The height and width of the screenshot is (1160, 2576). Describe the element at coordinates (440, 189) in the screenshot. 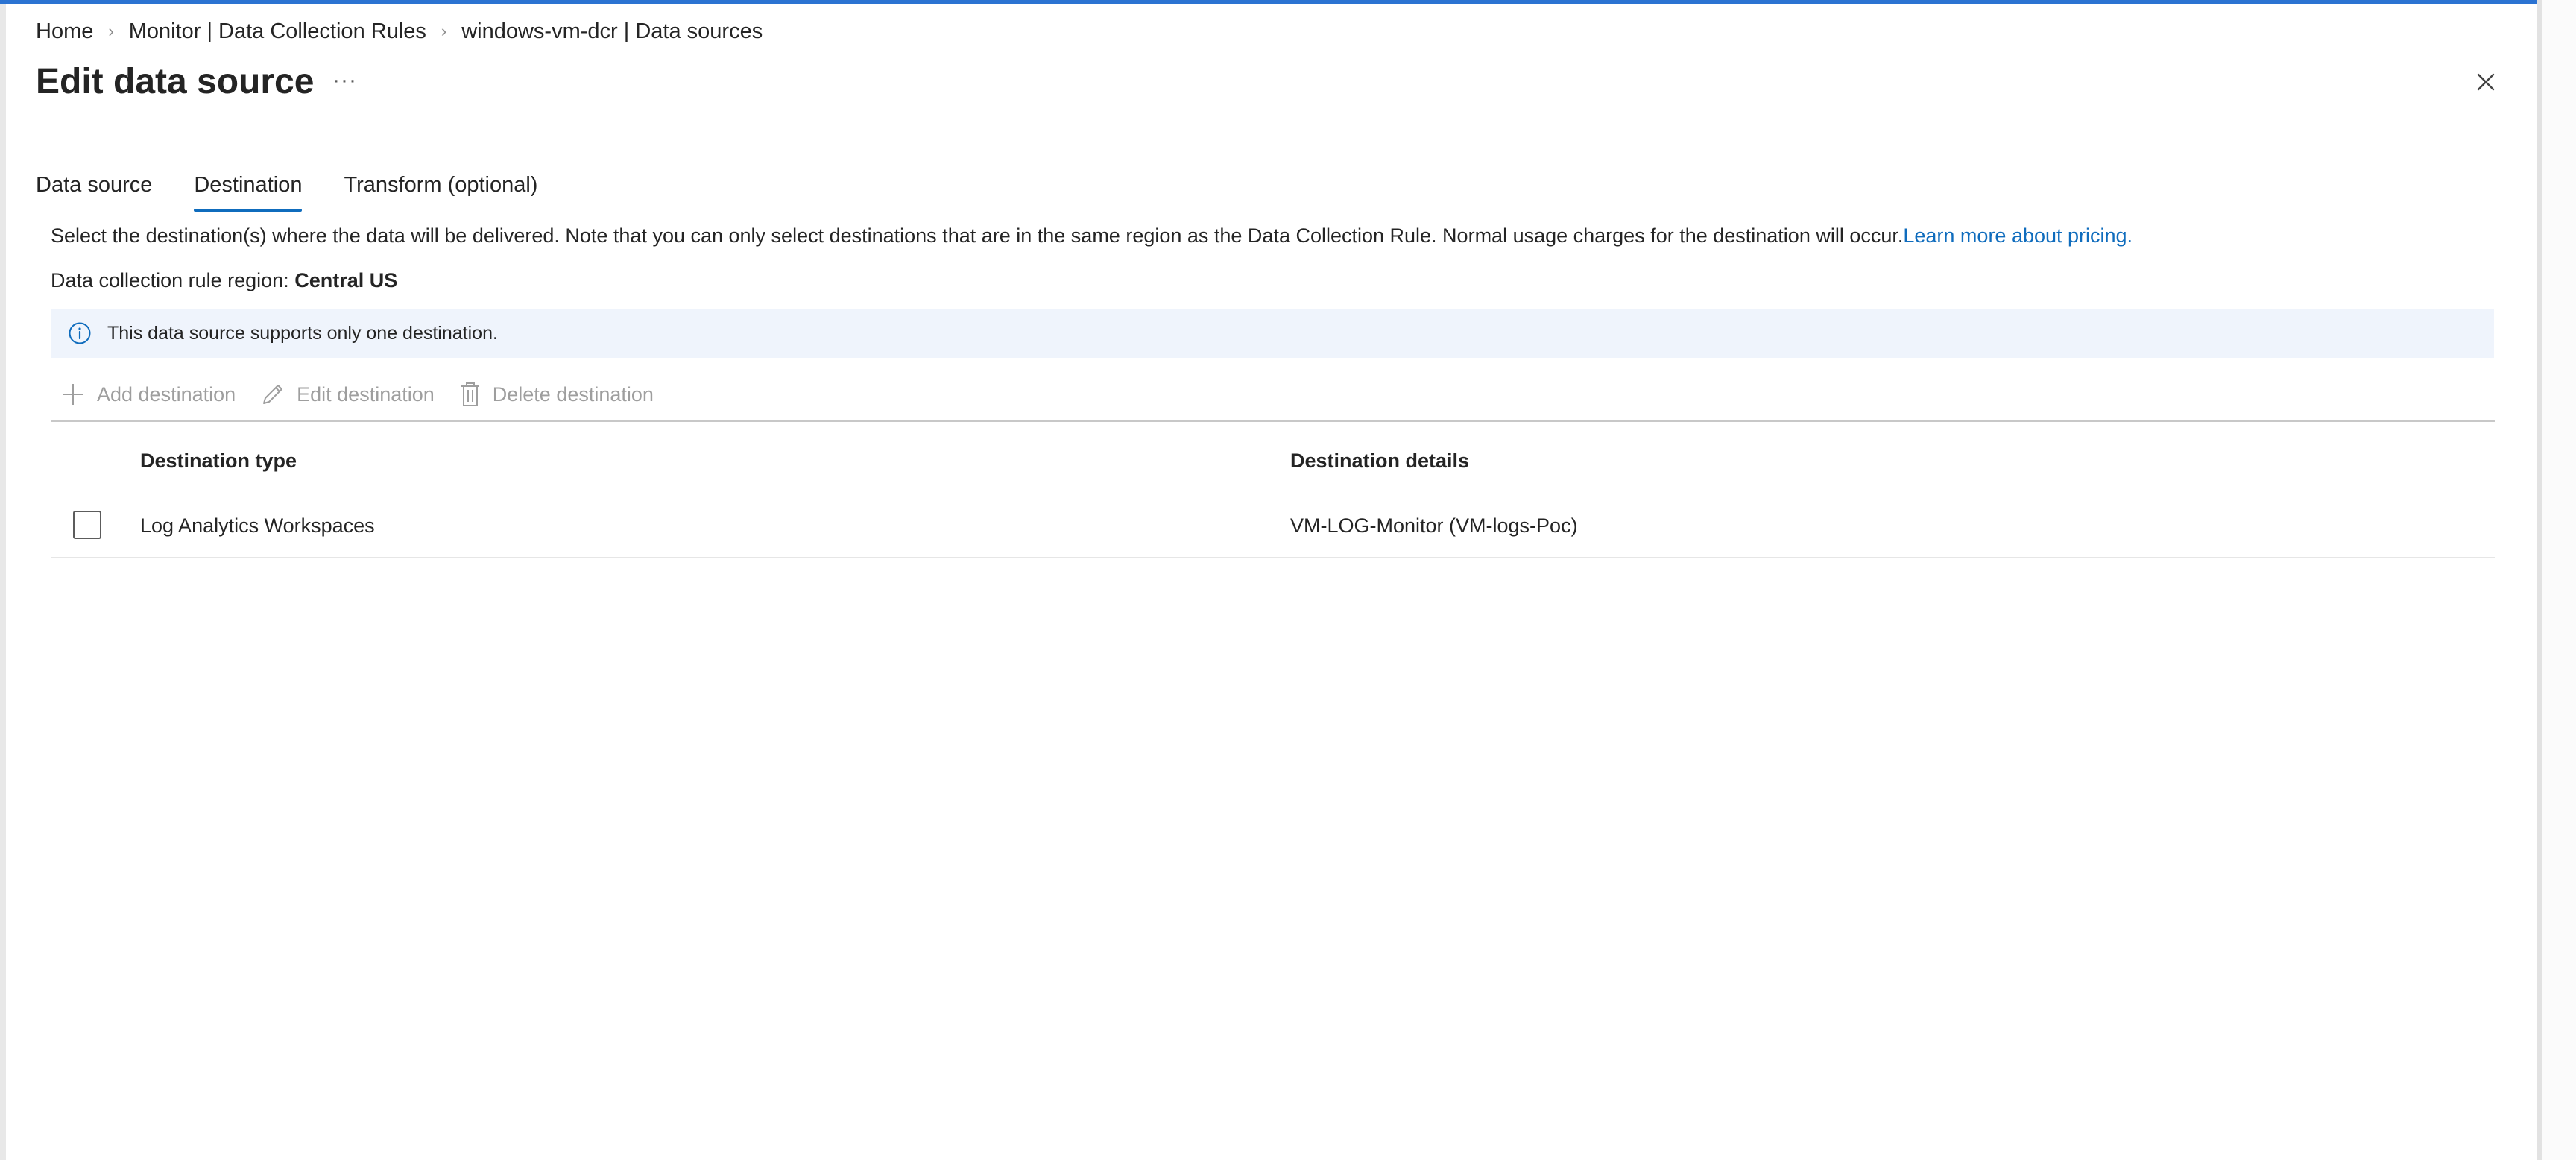

I see `tab-transform: Transform (optional)` at that location.